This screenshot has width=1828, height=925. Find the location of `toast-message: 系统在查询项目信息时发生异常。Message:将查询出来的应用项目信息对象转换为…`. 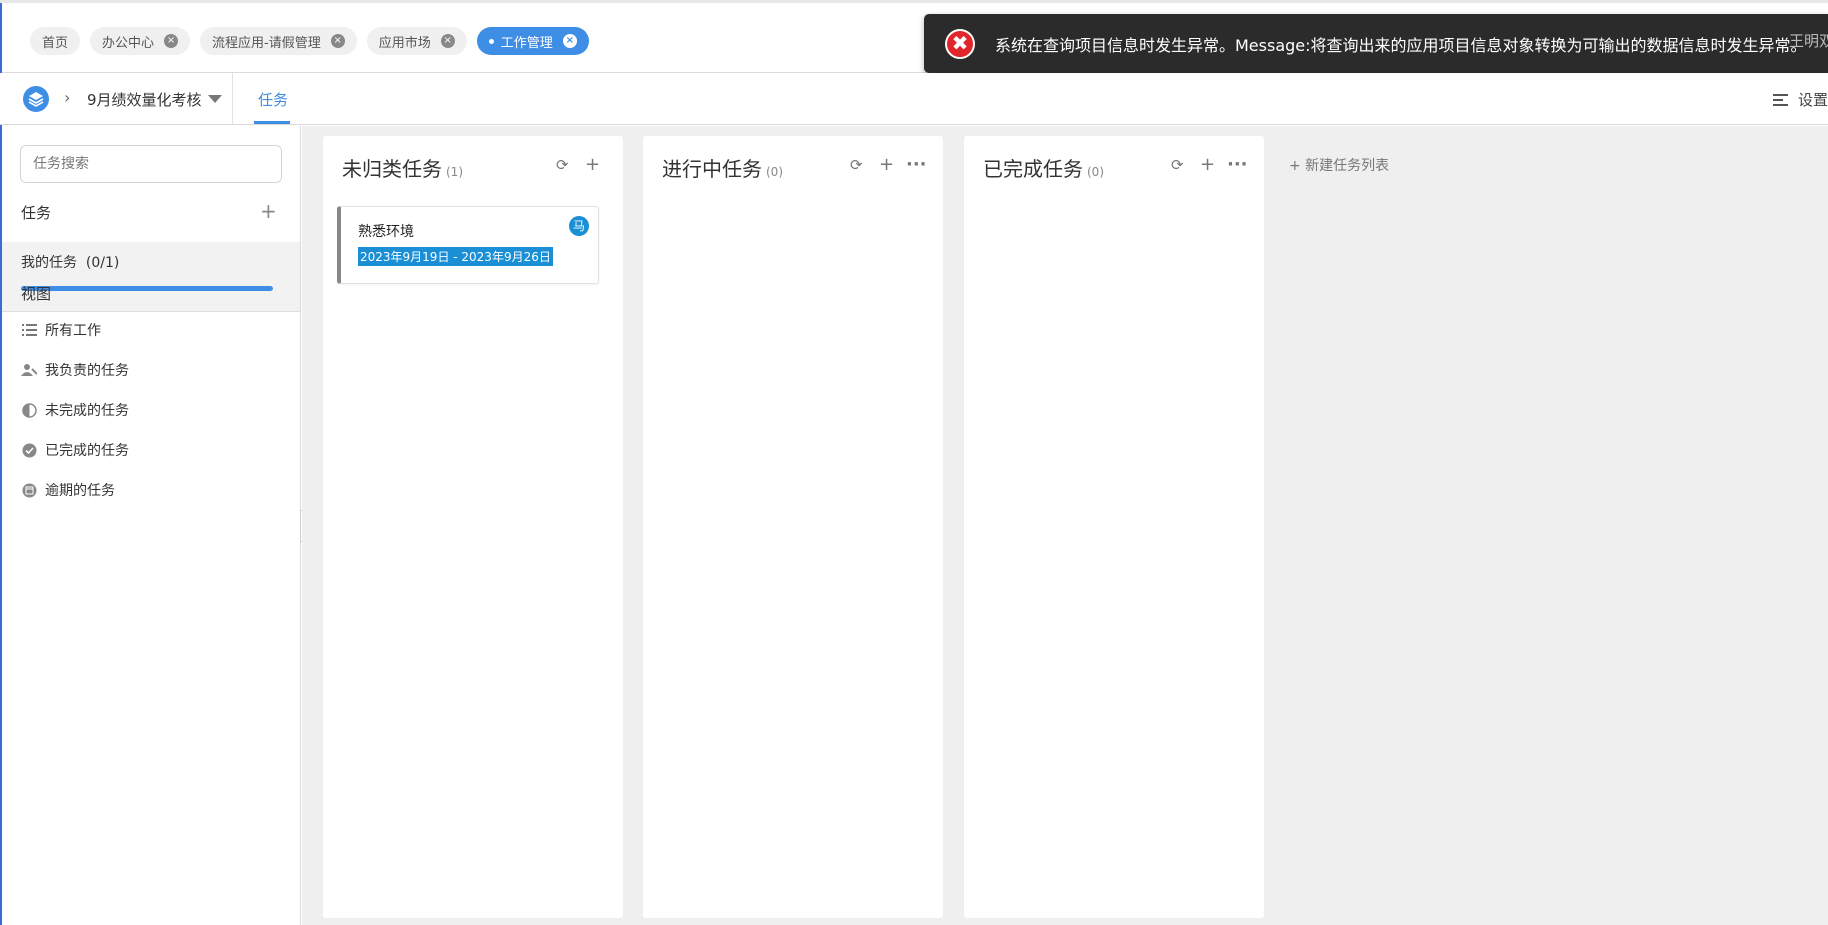

toast-message: 系统在查询项目信息时发生异常。Message:将查询出来的应用项目信息对象转换为… is located at coordinates (1401, 45).